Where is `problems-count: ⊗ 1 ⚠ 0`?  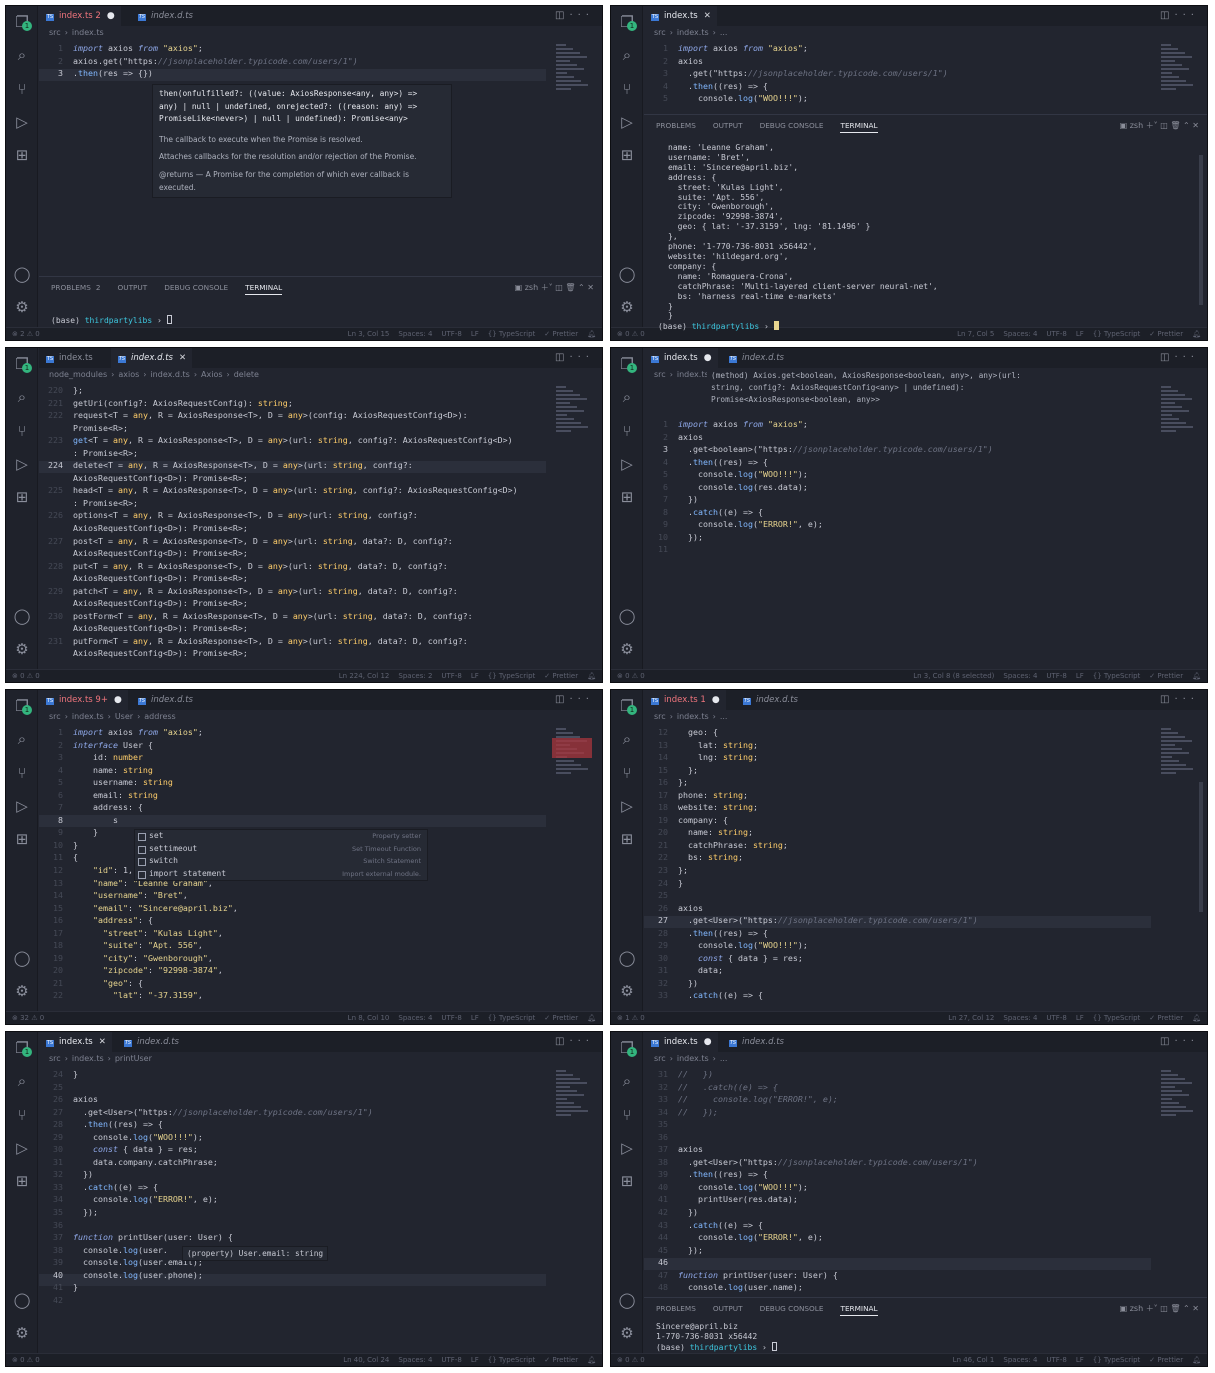 problems-count: ⊗ 1 ⚠ 0 is located at coordinates (631, 1018).